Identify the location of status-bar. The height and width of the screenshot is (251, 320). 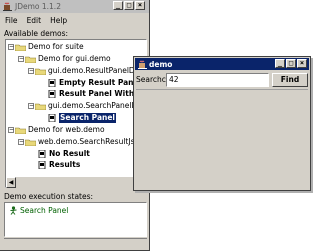
(75, 243).